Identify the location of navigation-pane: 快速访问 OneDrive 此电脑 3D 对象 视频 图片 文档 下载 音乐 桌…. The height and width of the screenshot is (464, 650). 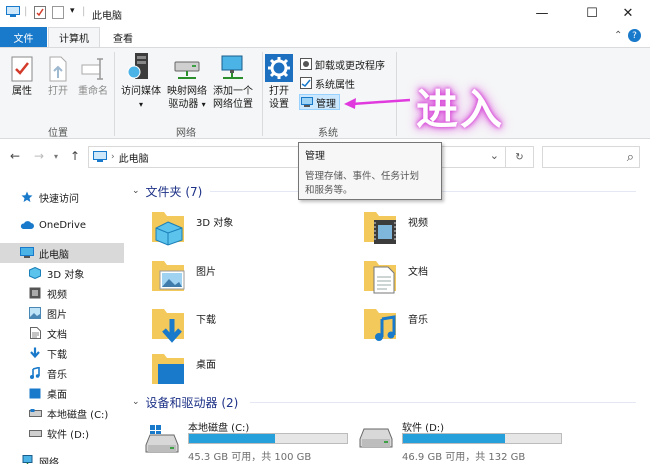
(62, 319).